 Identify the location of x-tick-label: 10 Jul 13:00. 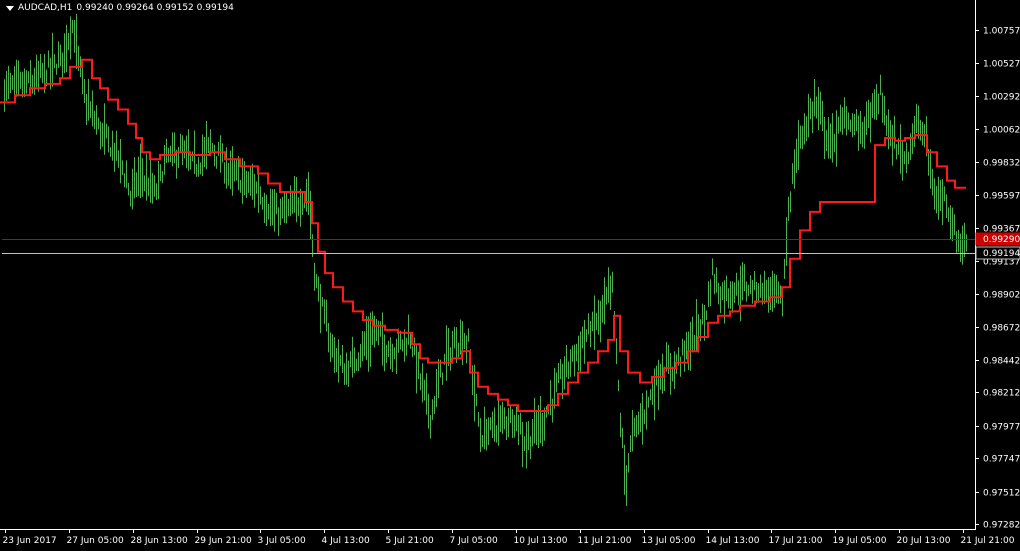
(541, 541).